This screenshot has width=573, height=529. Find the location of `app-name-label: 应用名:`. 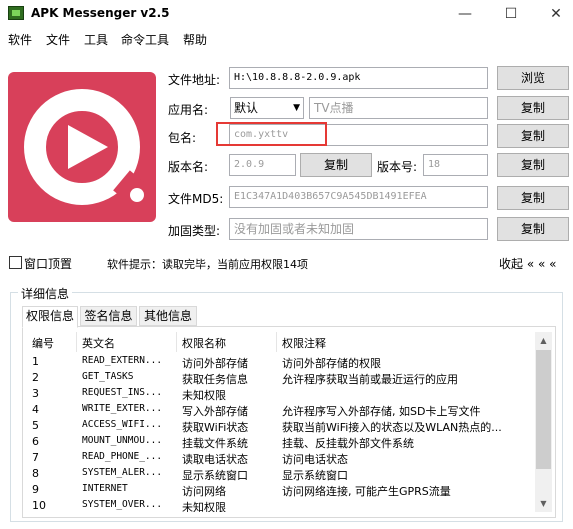

app-name-label: 应用名: is located at coordinates (188, 110).